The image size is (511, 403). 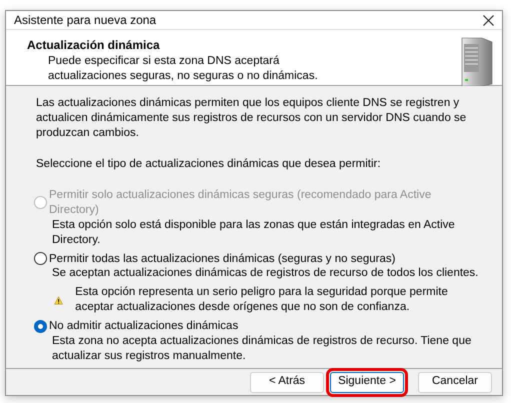 I want to click on page-title: Actualización dinámica, so click(x=94, y=45).